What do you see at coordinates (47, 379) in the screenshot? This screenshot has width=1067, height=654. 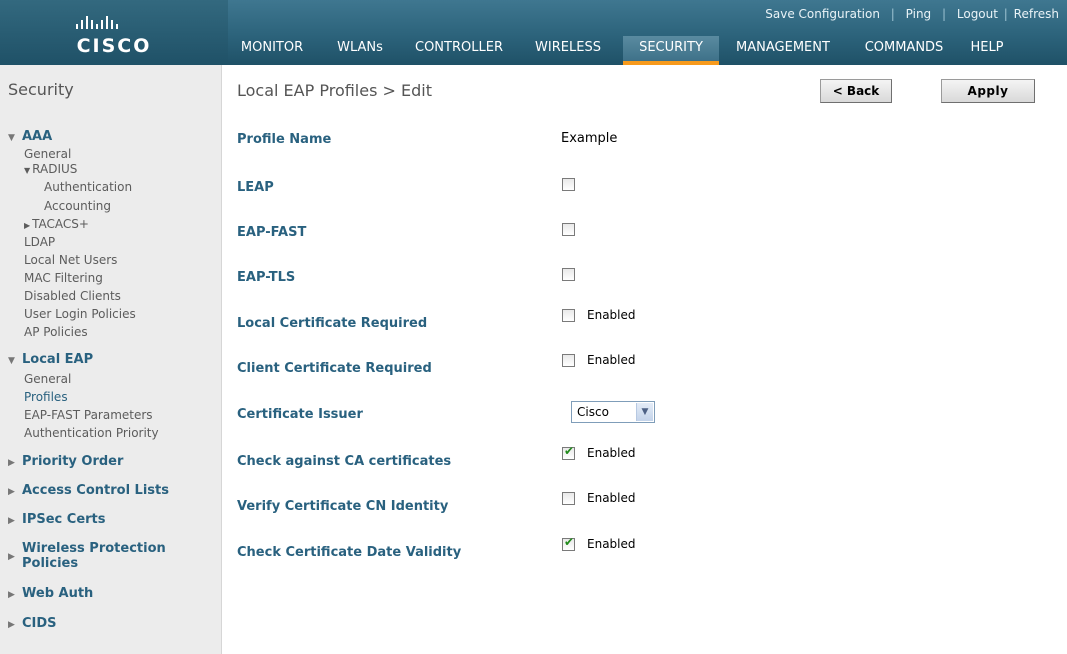 I see `sidebar-item-local-eap-general: General` at bounding box center [47, 379].